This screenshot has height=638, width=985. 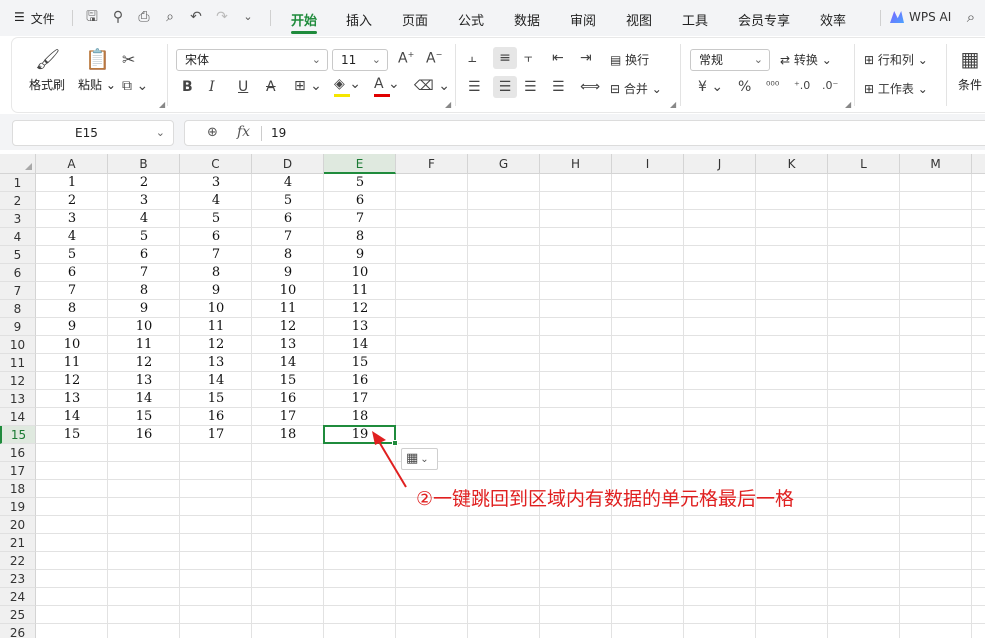 What do you see at coordinates (360, 363) in the screenshot?
I see `cell-E11: 15` at bounding box center [360, 363].